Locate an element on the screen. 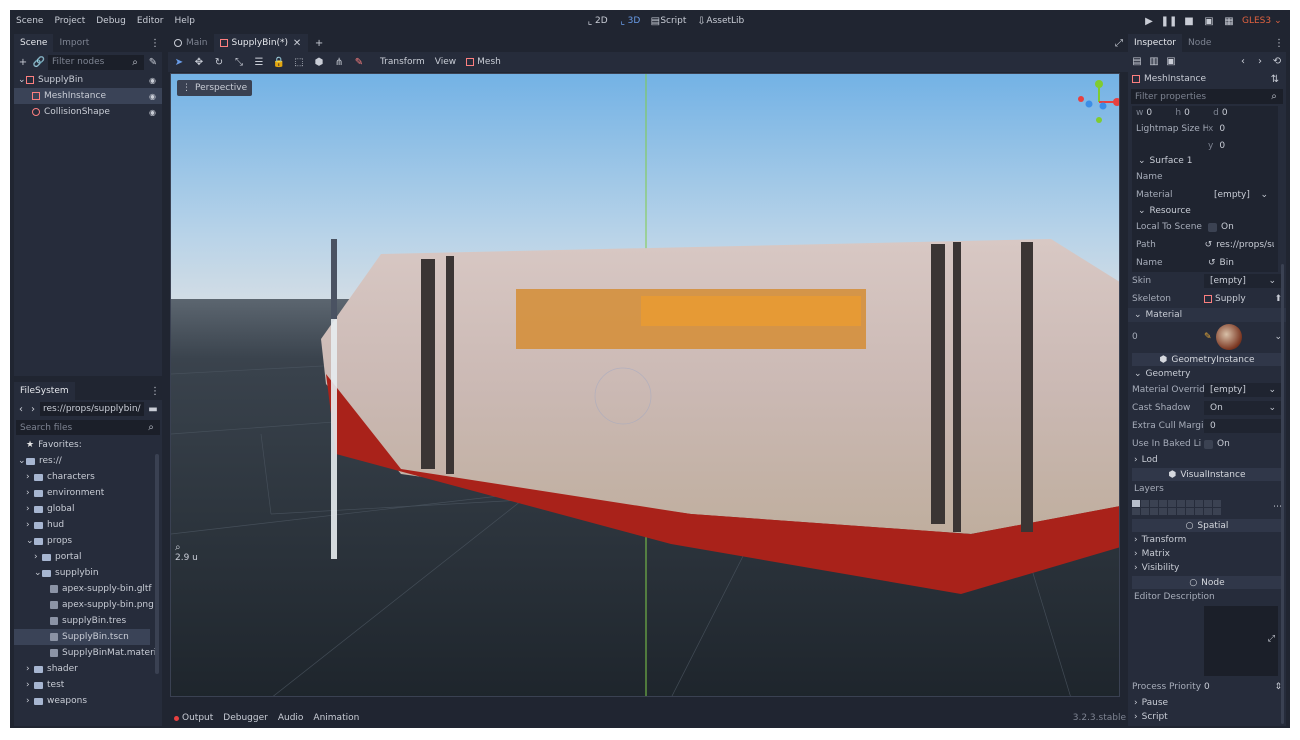  select-icon: ➤ is located at coordinates (179, 62).